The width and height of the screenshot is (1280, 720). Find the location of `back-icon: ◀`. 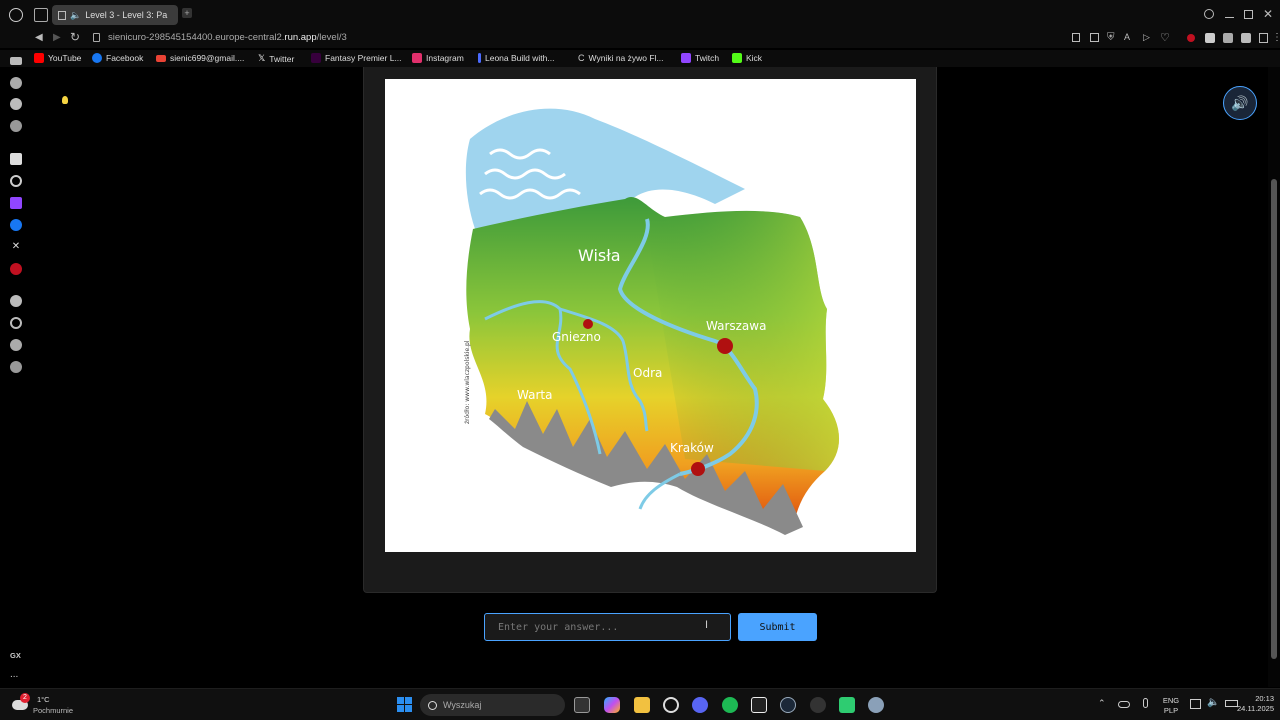

back-icon: ◀ is located at coordinates (39, 37).